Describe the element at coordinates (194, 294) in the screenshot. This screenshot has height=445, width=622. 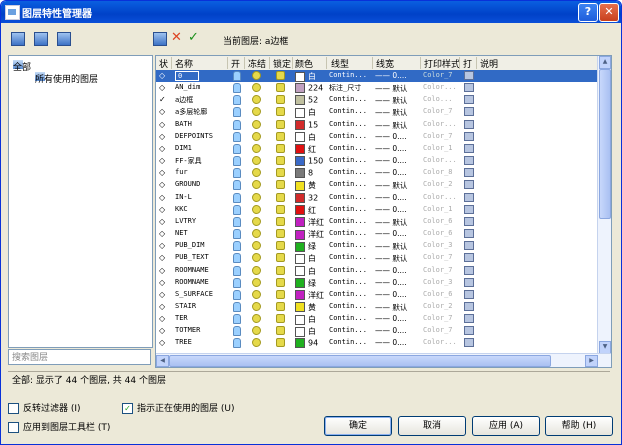
I see `layer-name: S_SURFACE` at that location.